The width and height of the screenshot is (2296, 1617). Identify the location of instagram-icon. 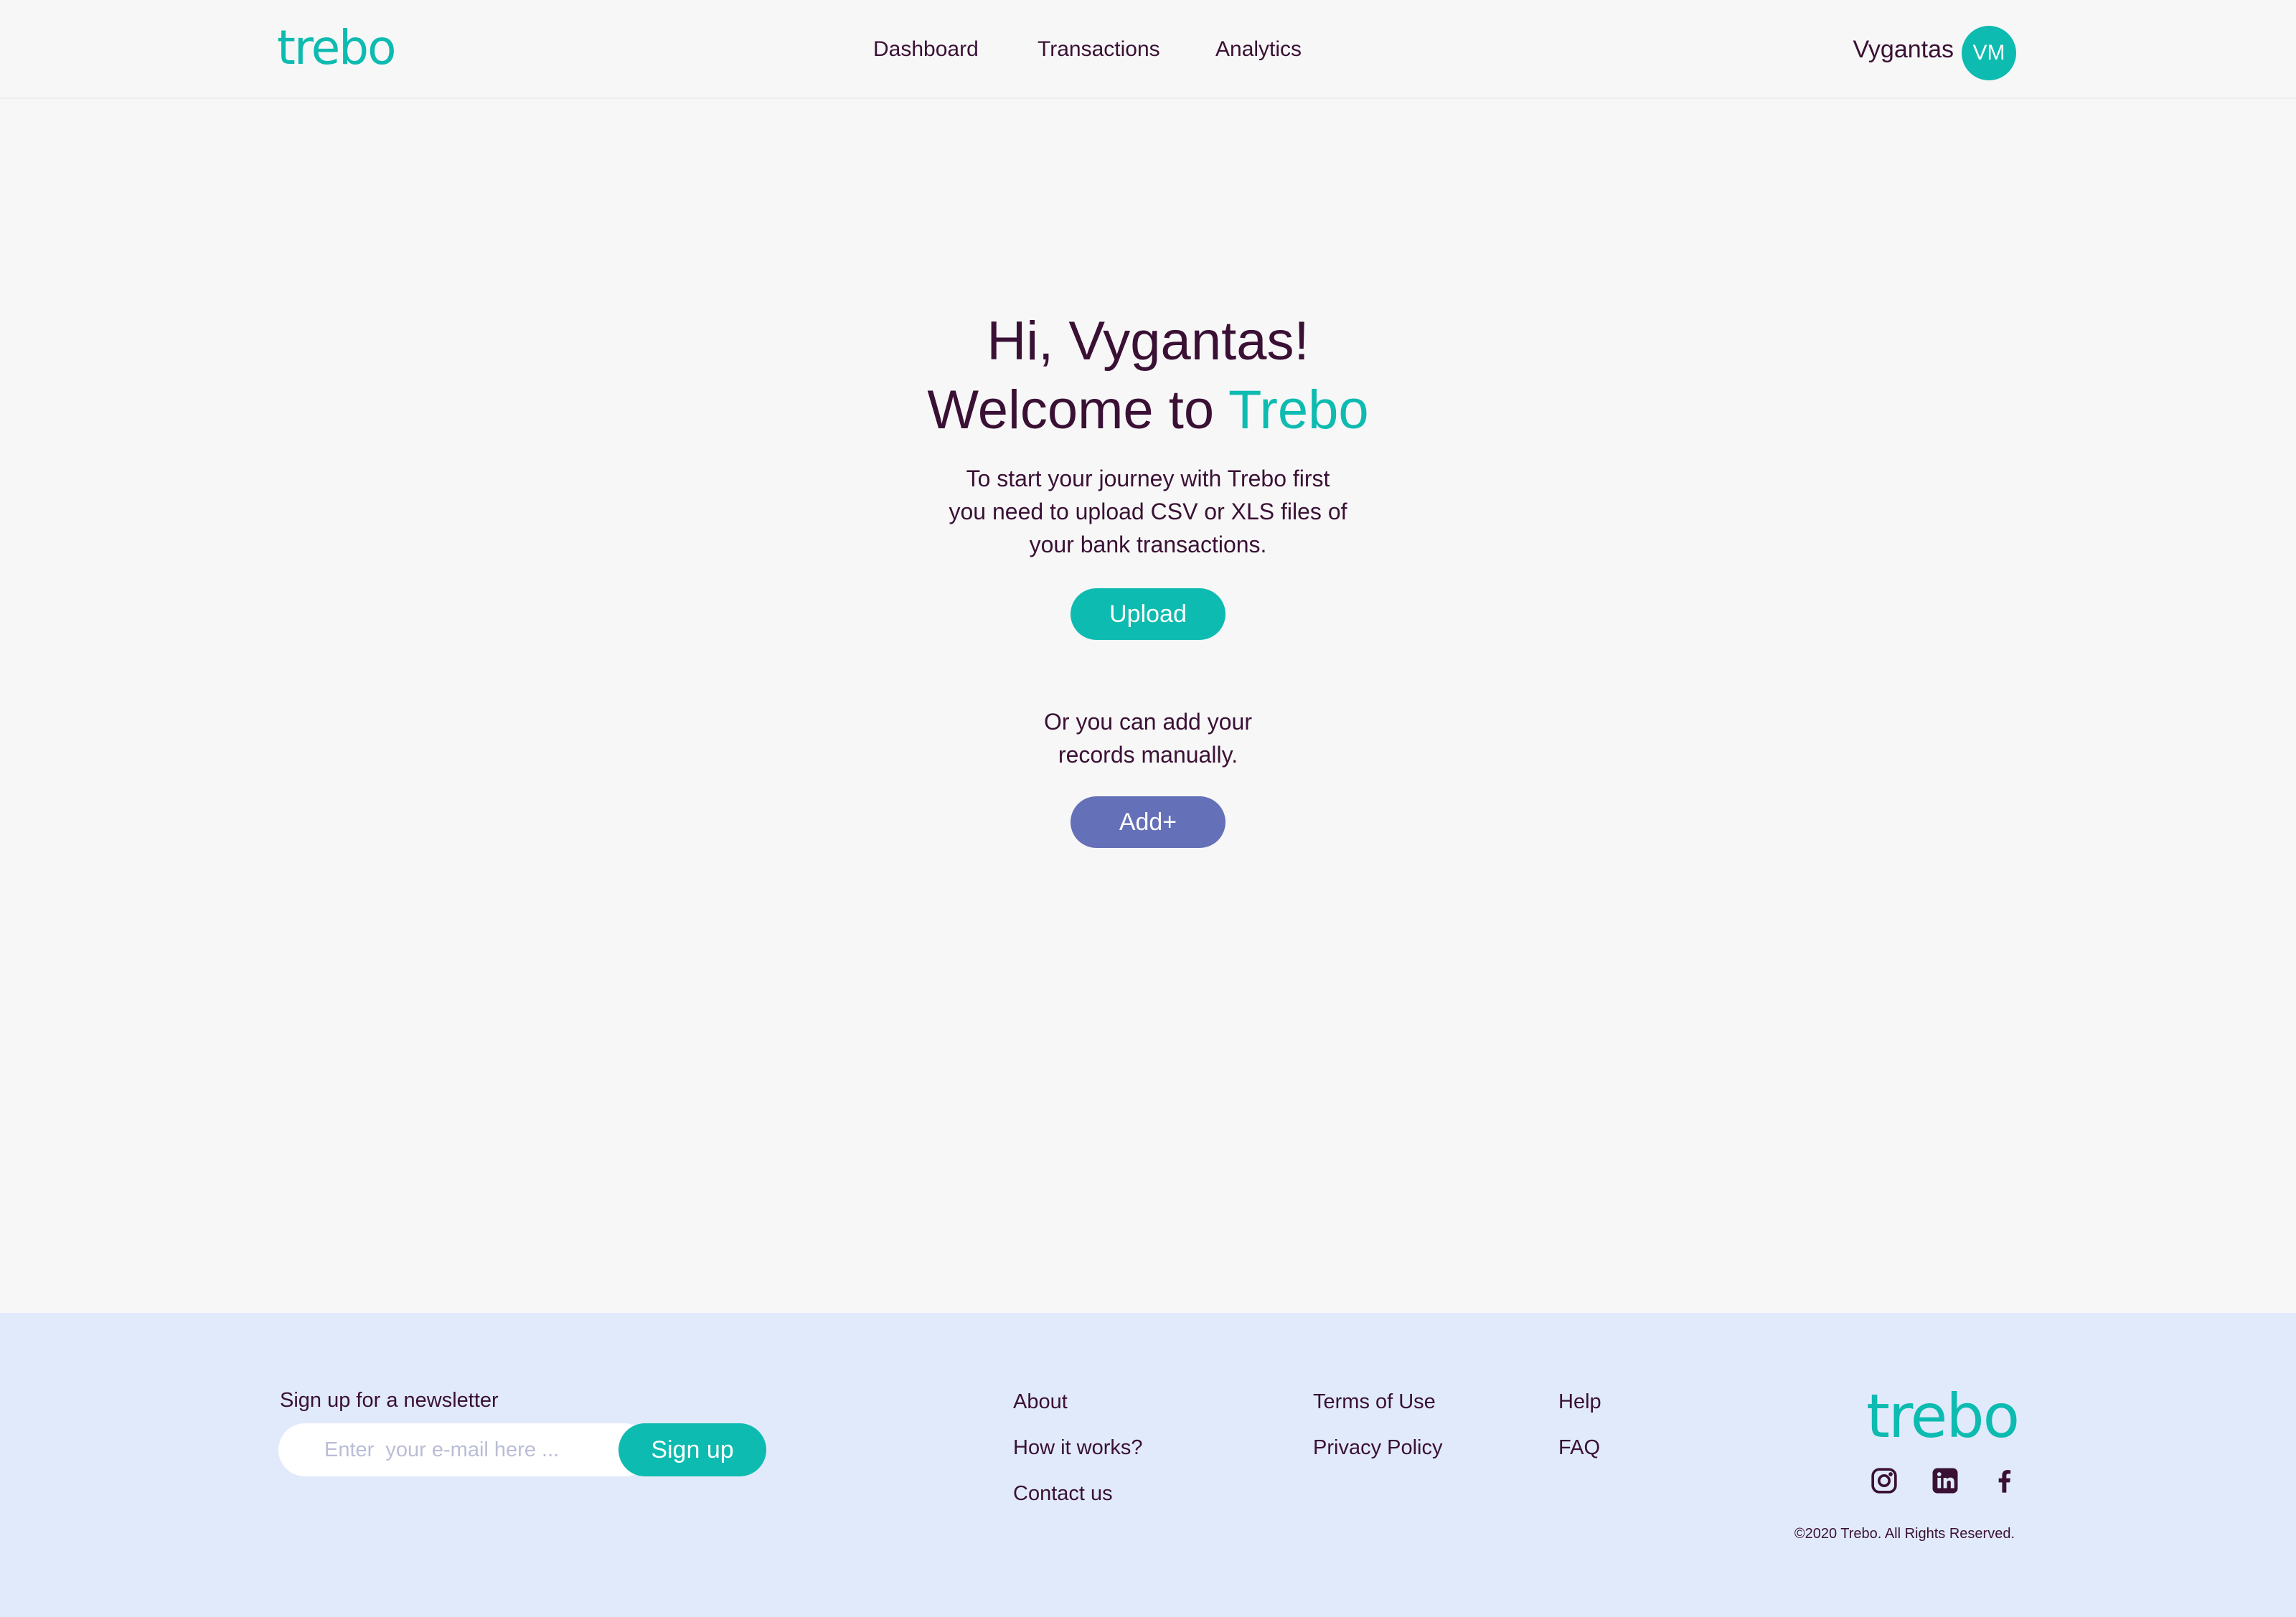
(1884, 1480).